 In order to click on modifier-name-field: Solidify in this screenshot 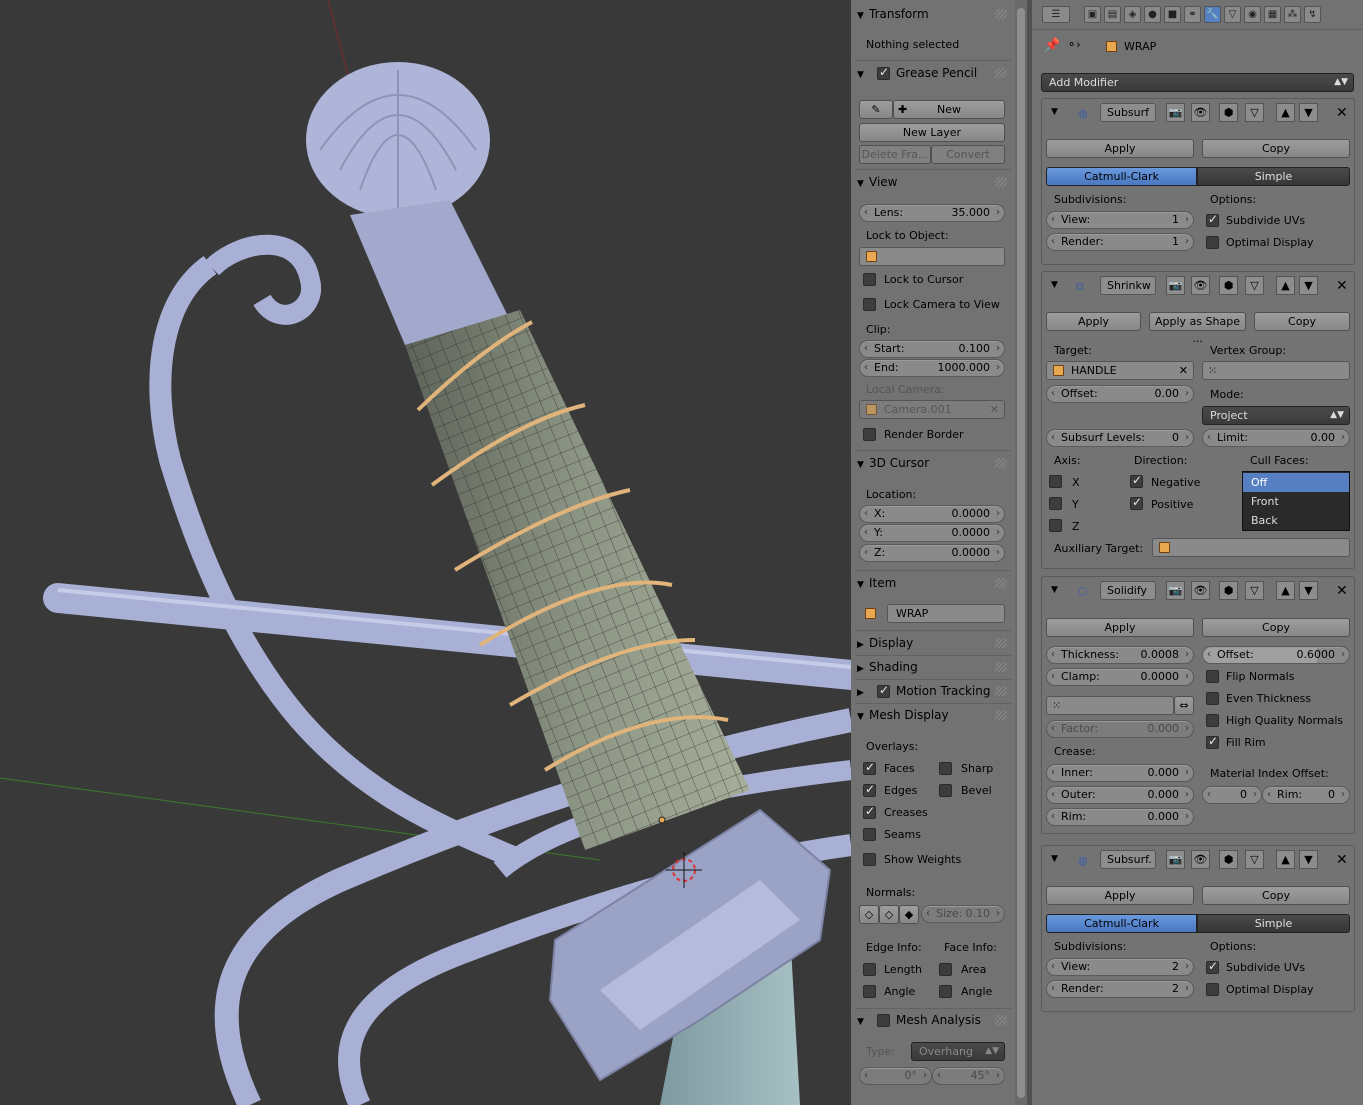, I will do `click(1128, 590)`.